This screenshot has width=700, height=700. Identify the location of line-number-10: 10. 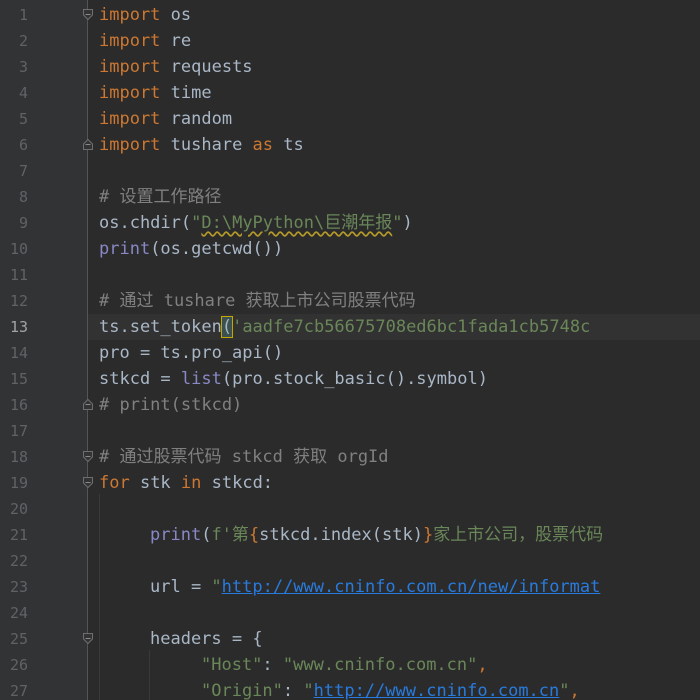
(18, 249).